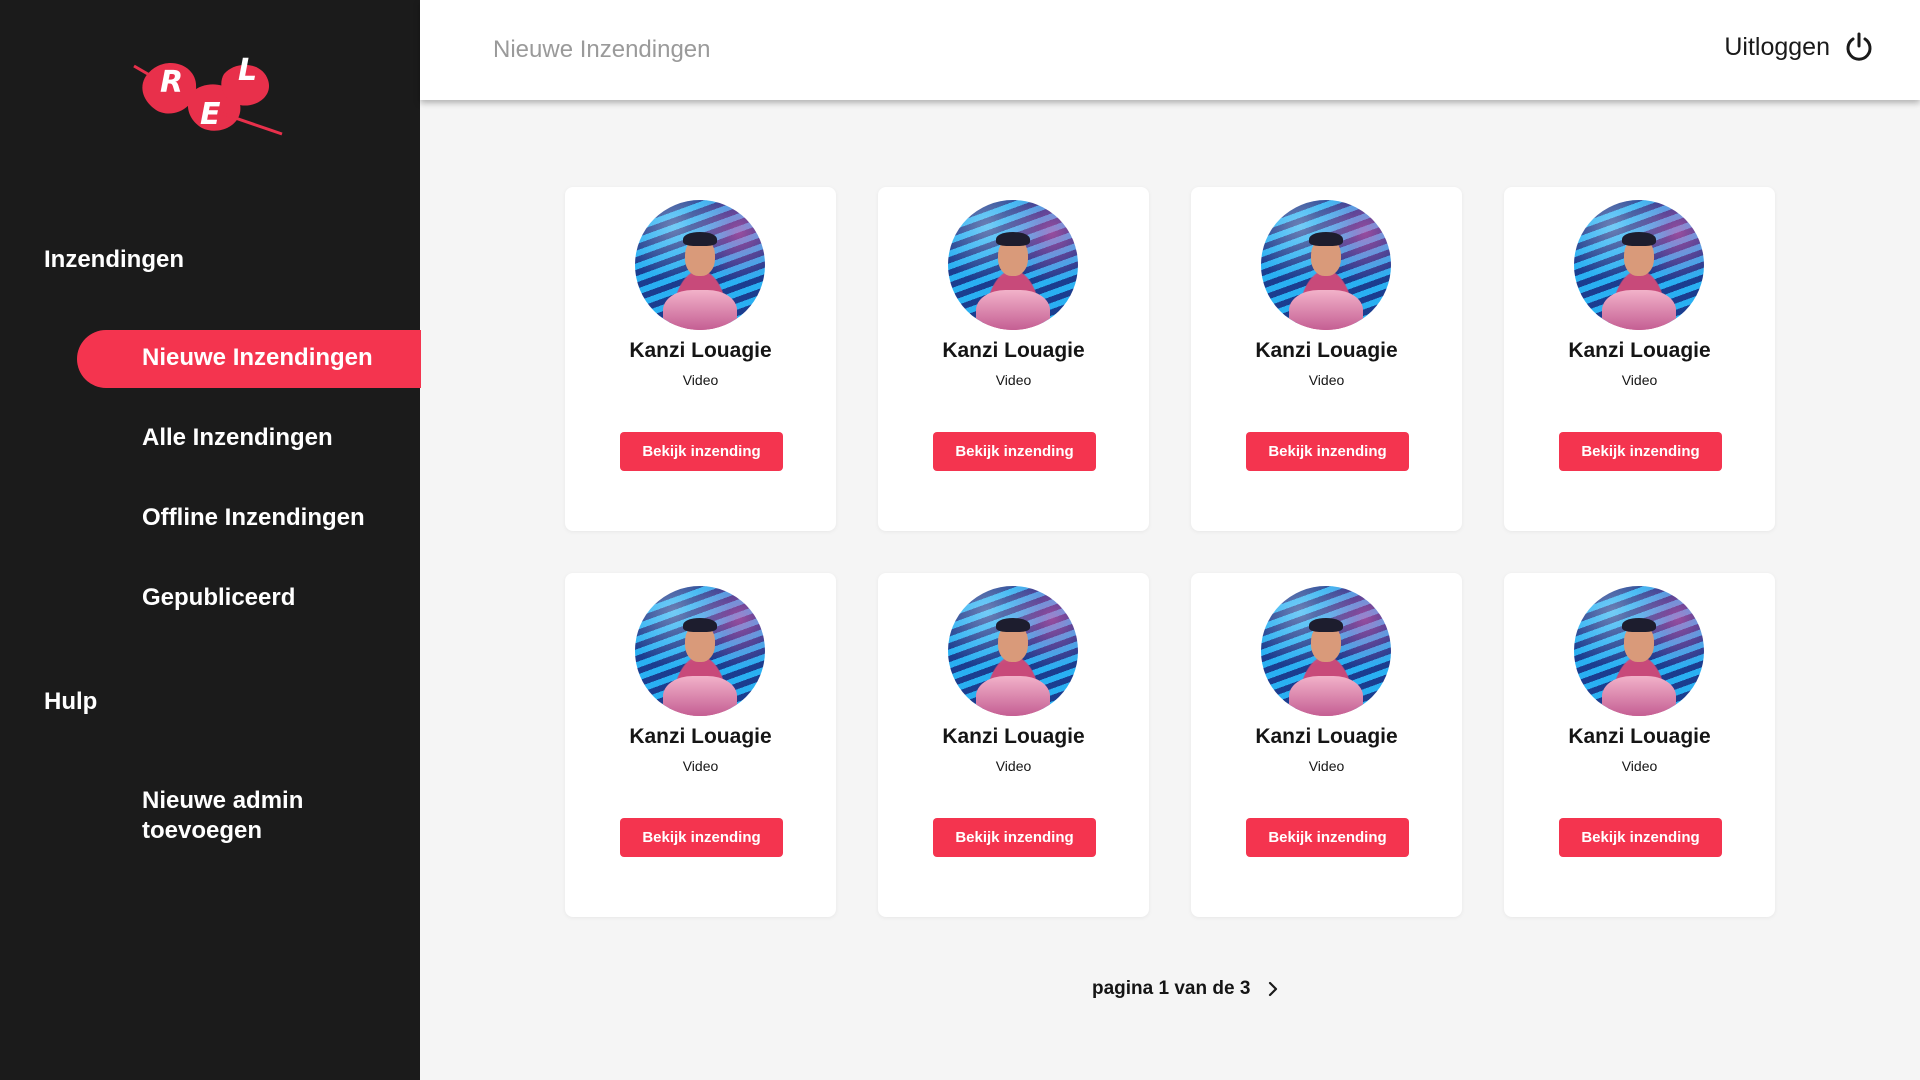  I want to click on sidebar-item-label-line2: toevoegen, so click(202, 830).